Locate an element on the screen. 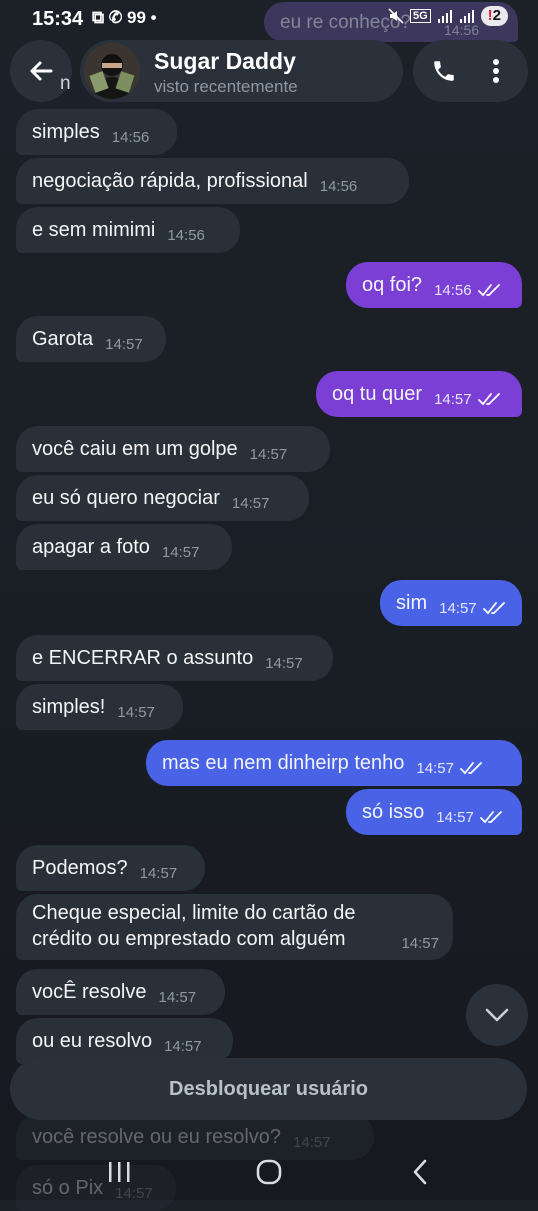 The width and height of the screenshot is (538, 1211). message-outgoing: oq foi? 14:56 is located at coordinates (434, 285).